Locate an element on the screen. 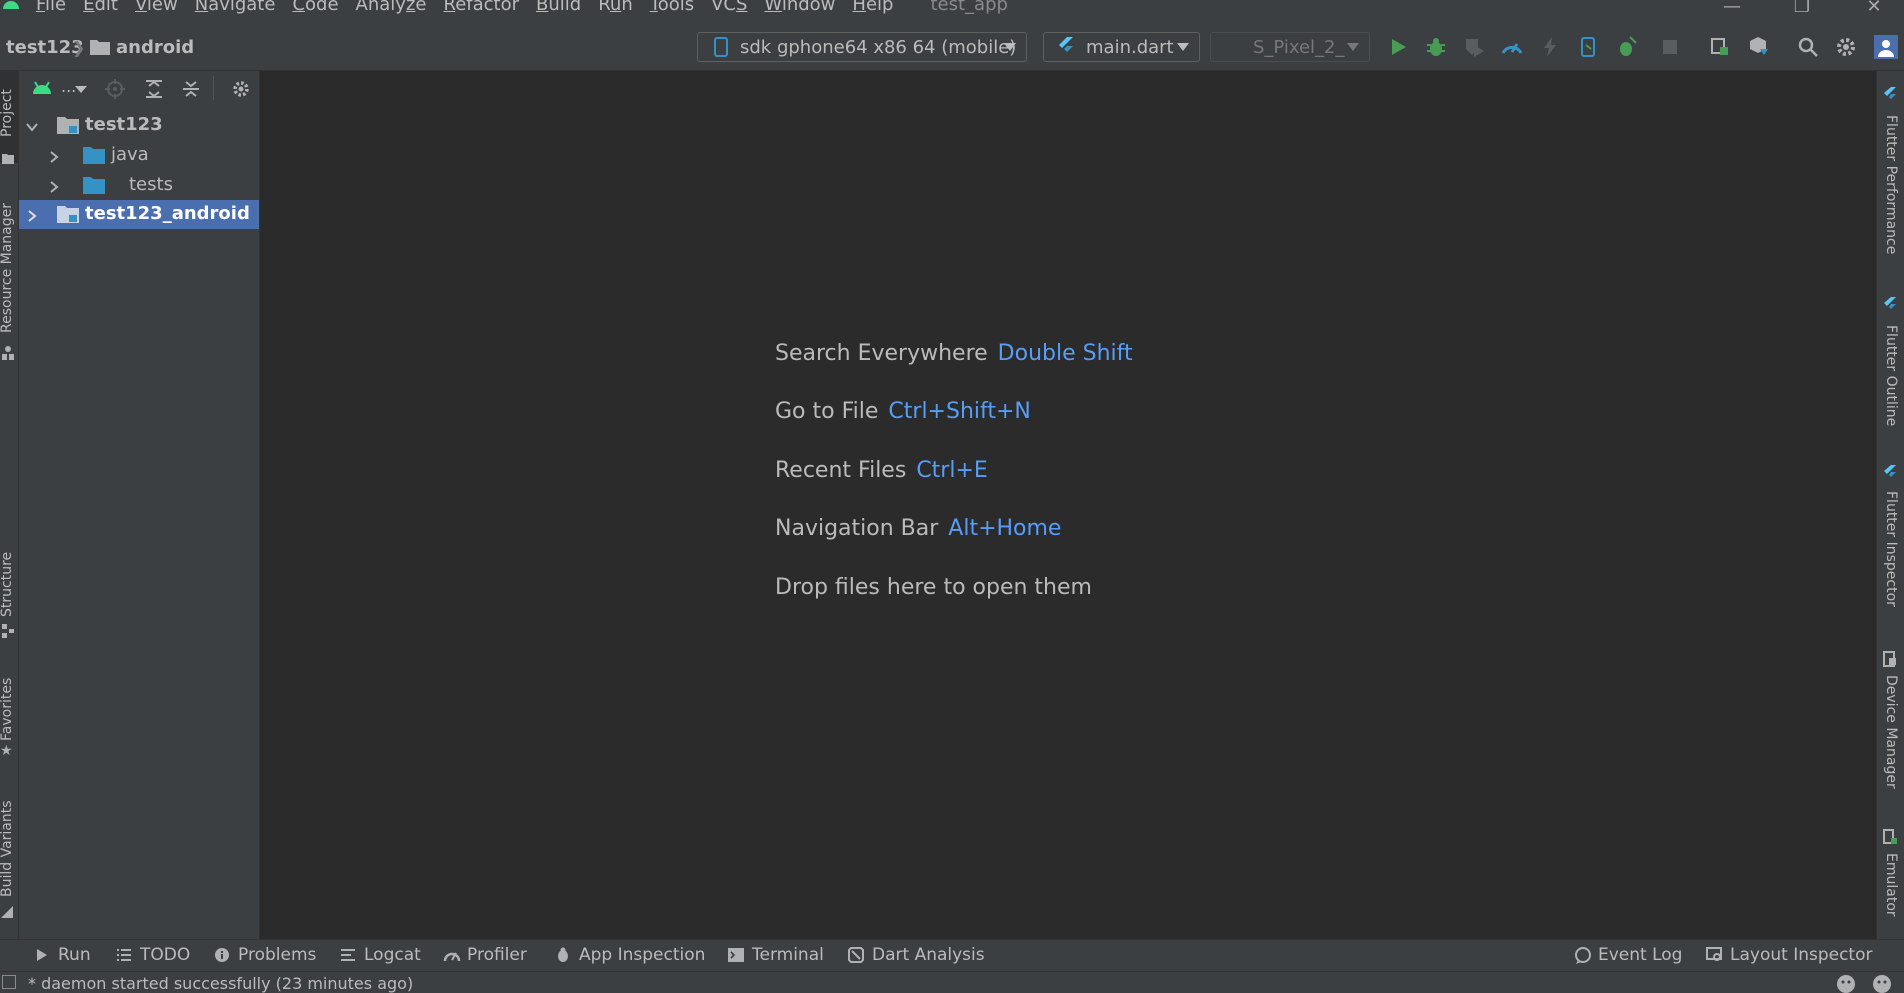  menu-file: File is located at coordinates (51, 7).